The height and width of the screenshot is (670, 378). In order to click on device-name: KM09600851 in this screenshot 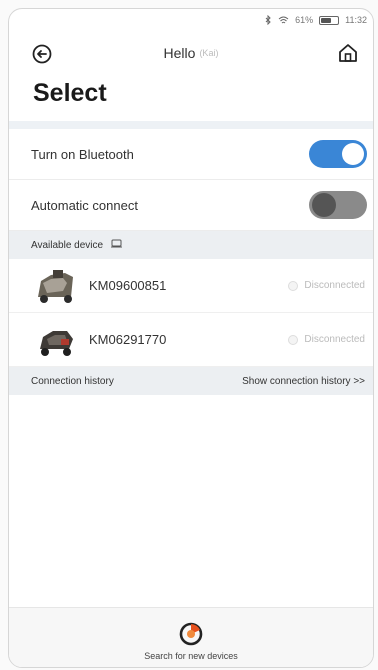, I will do `click(128, 285)`.